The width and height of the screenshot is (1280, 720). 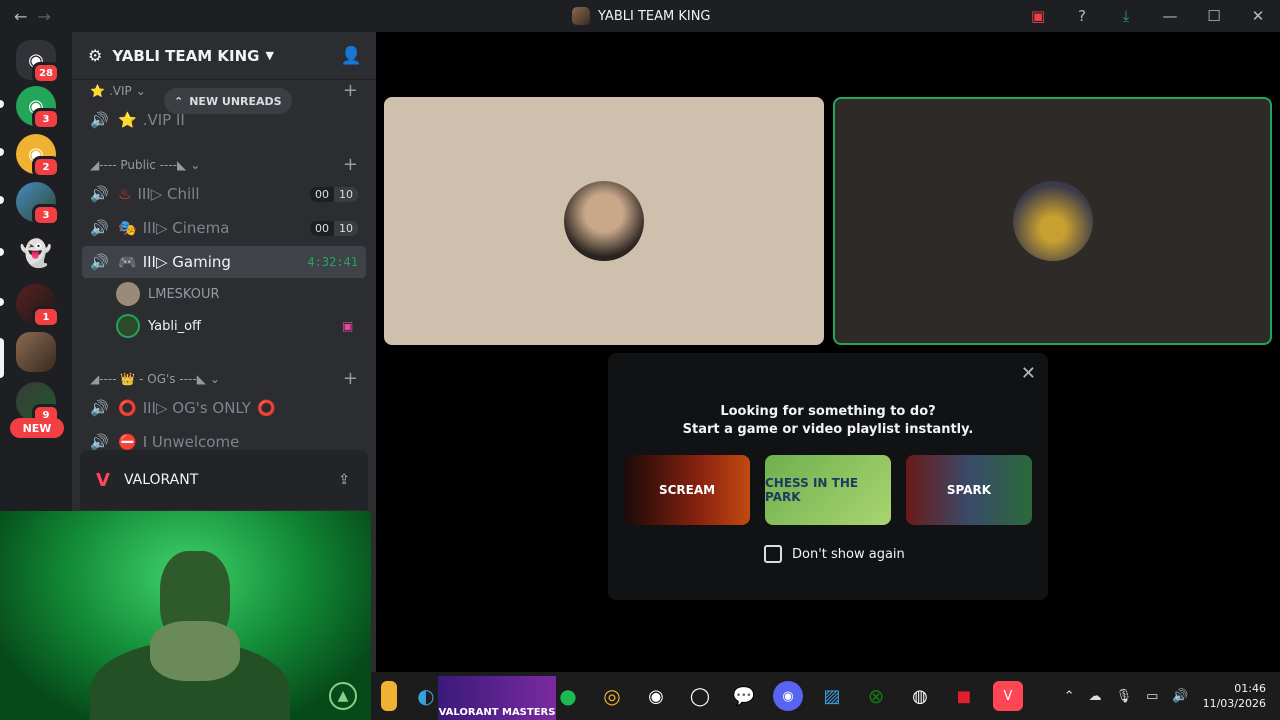 What do you see at coordinates (46, 73) in the screenshot?
I see `dm-badge: 28` at bounding box center [46, 73].